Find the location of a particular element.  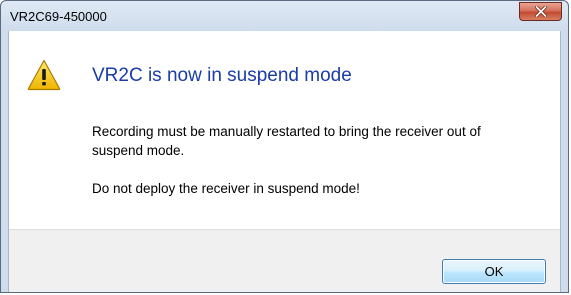

close-button is located at coordinates (540, 11).